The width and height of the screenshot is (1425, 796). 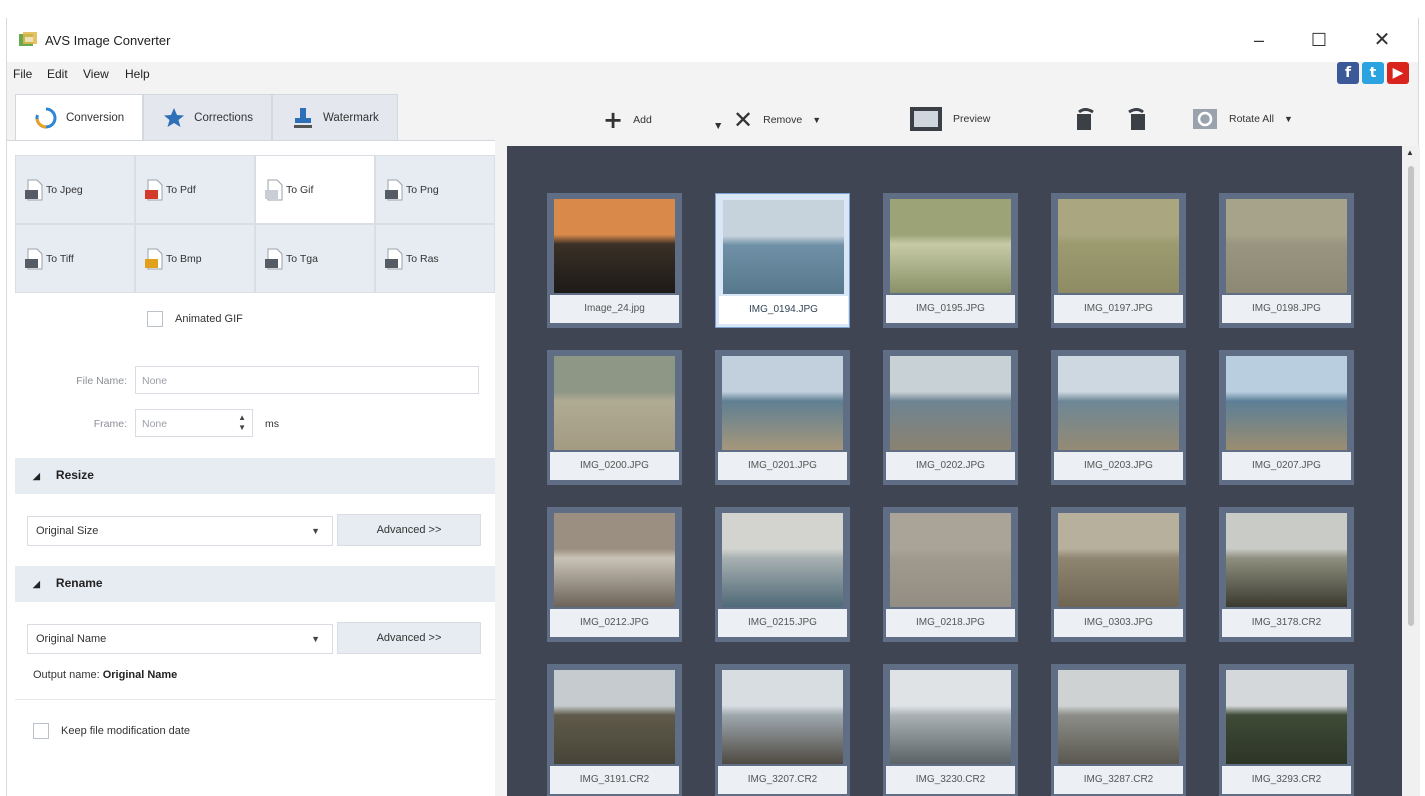 I want to click on image-filename: IMG_3191.CR2, so click(x=614, y=780).